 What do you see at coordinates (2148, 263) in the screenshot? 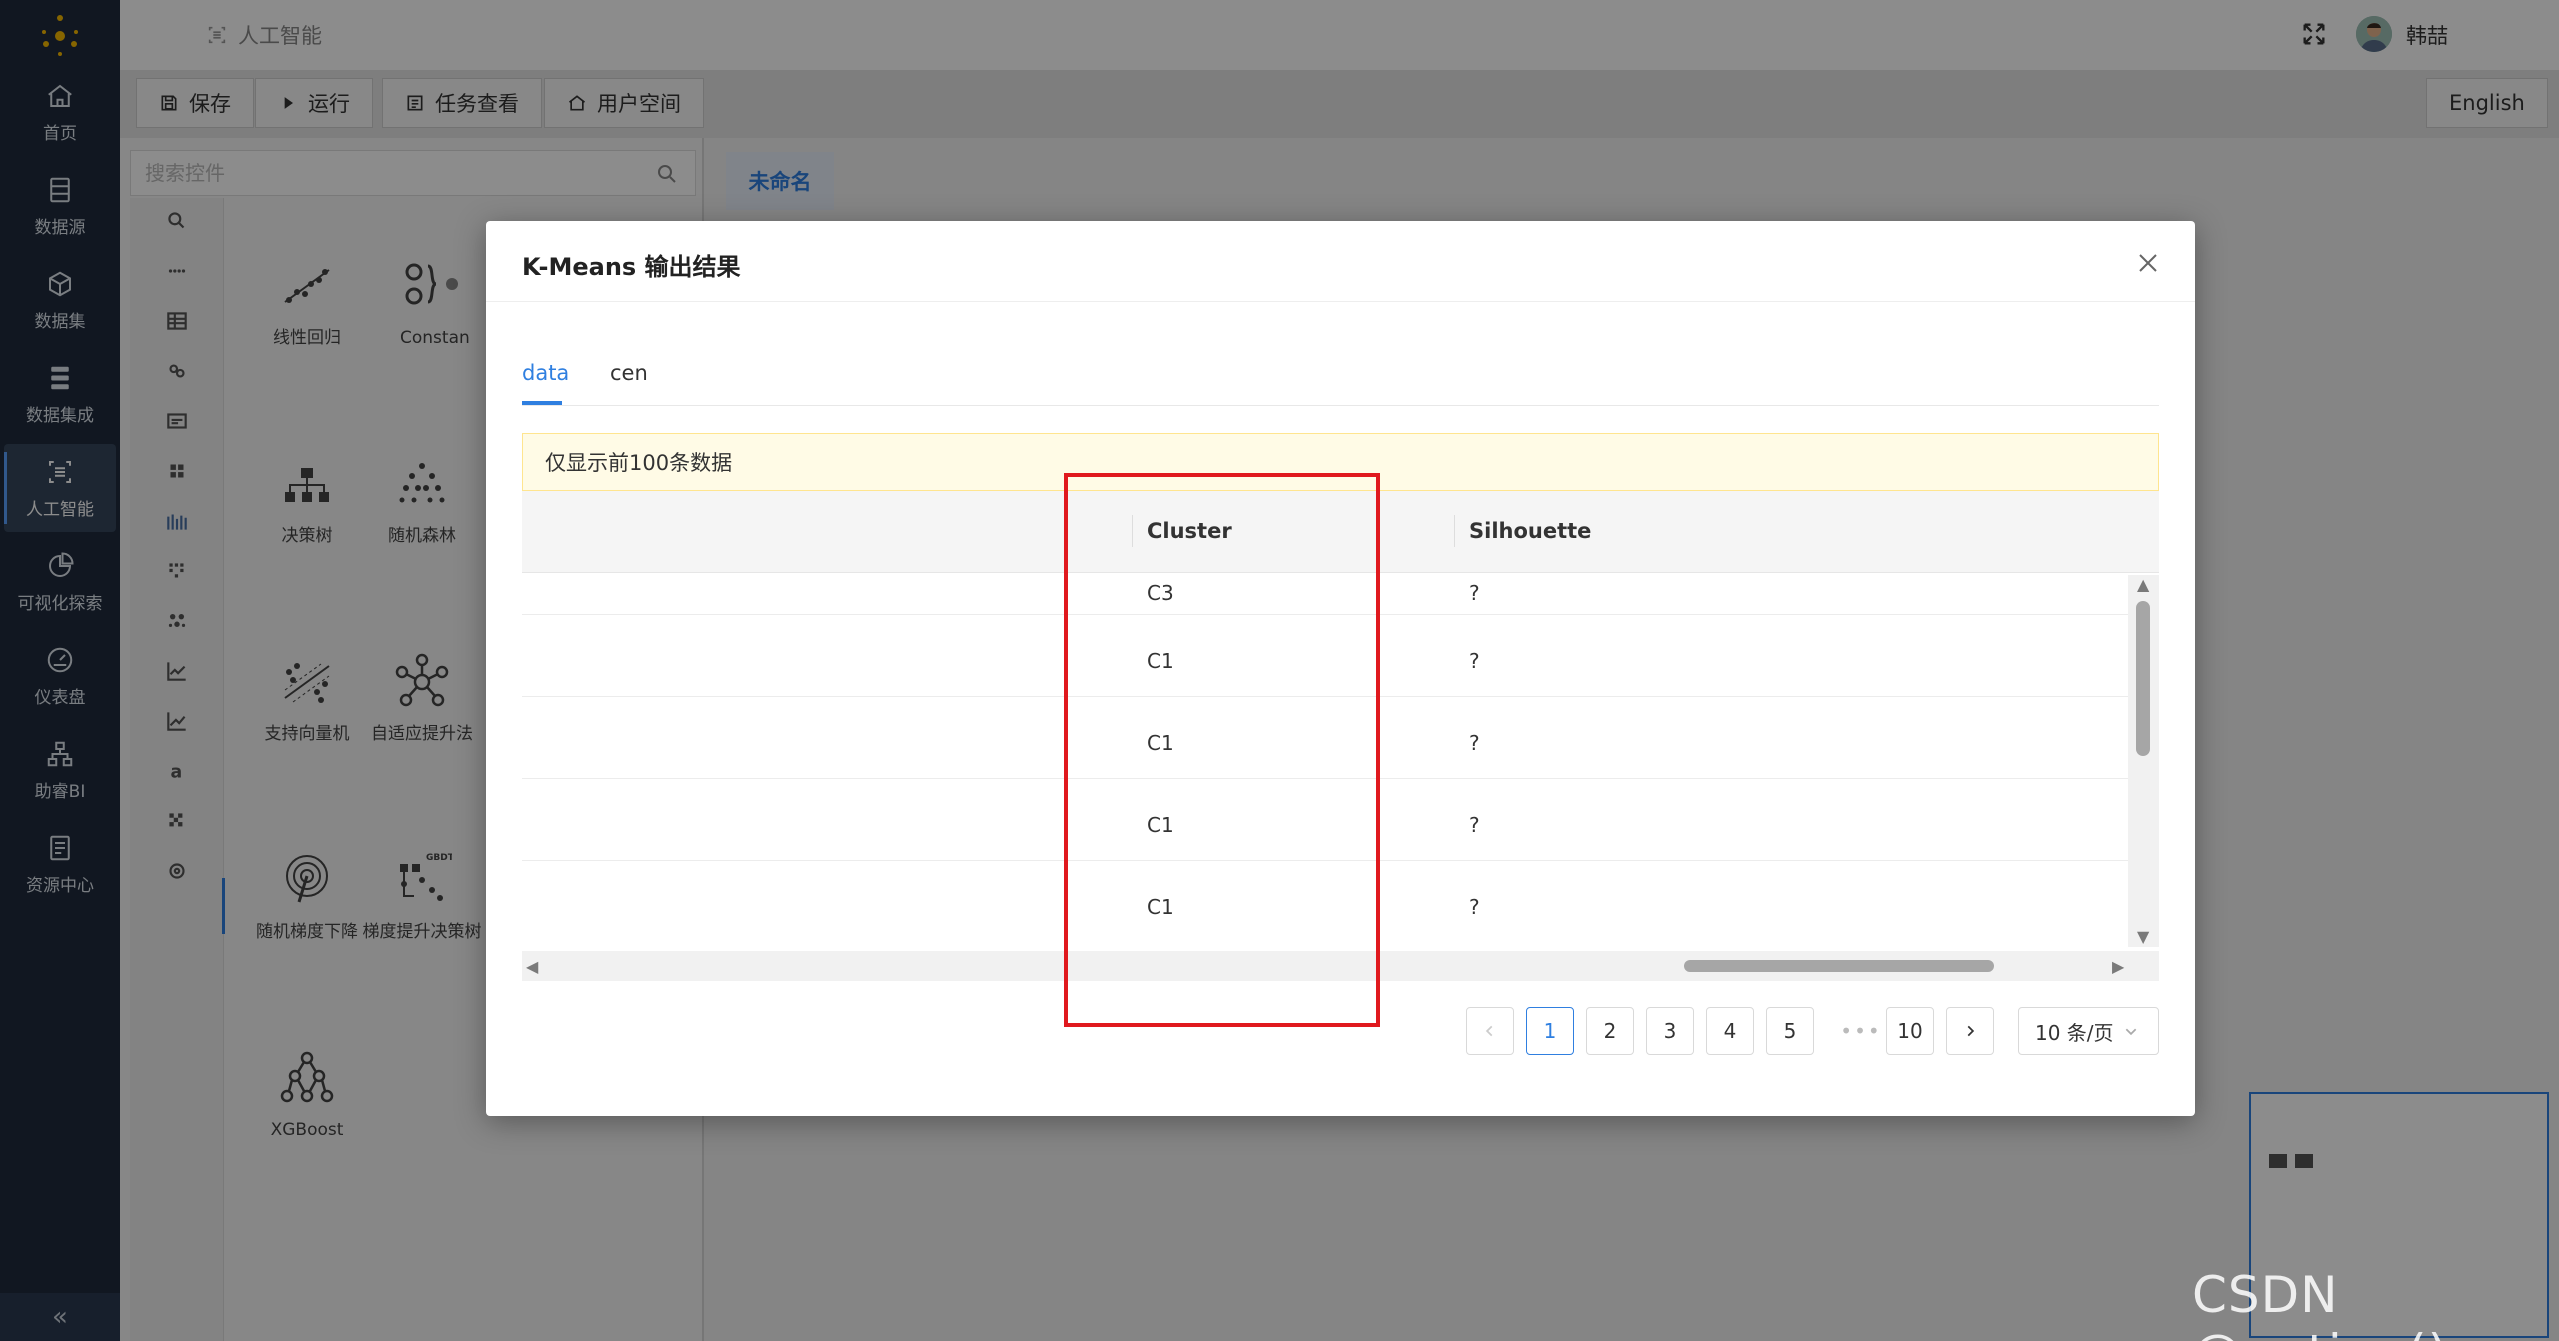
I see `close-icon` at bounding box center [2148, 263].